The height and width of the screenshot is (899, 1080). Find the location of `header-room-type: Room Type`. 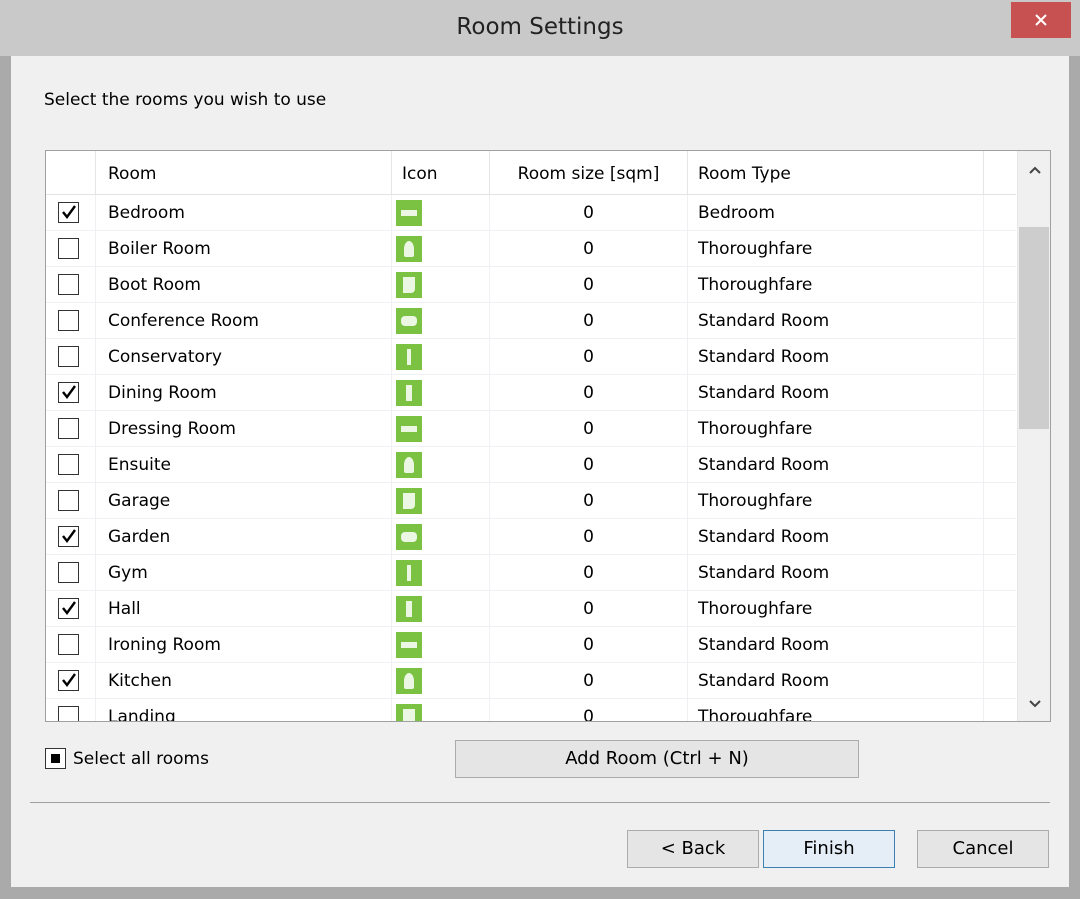

header-room-type: Room Type is located at coordinates (836, 173).